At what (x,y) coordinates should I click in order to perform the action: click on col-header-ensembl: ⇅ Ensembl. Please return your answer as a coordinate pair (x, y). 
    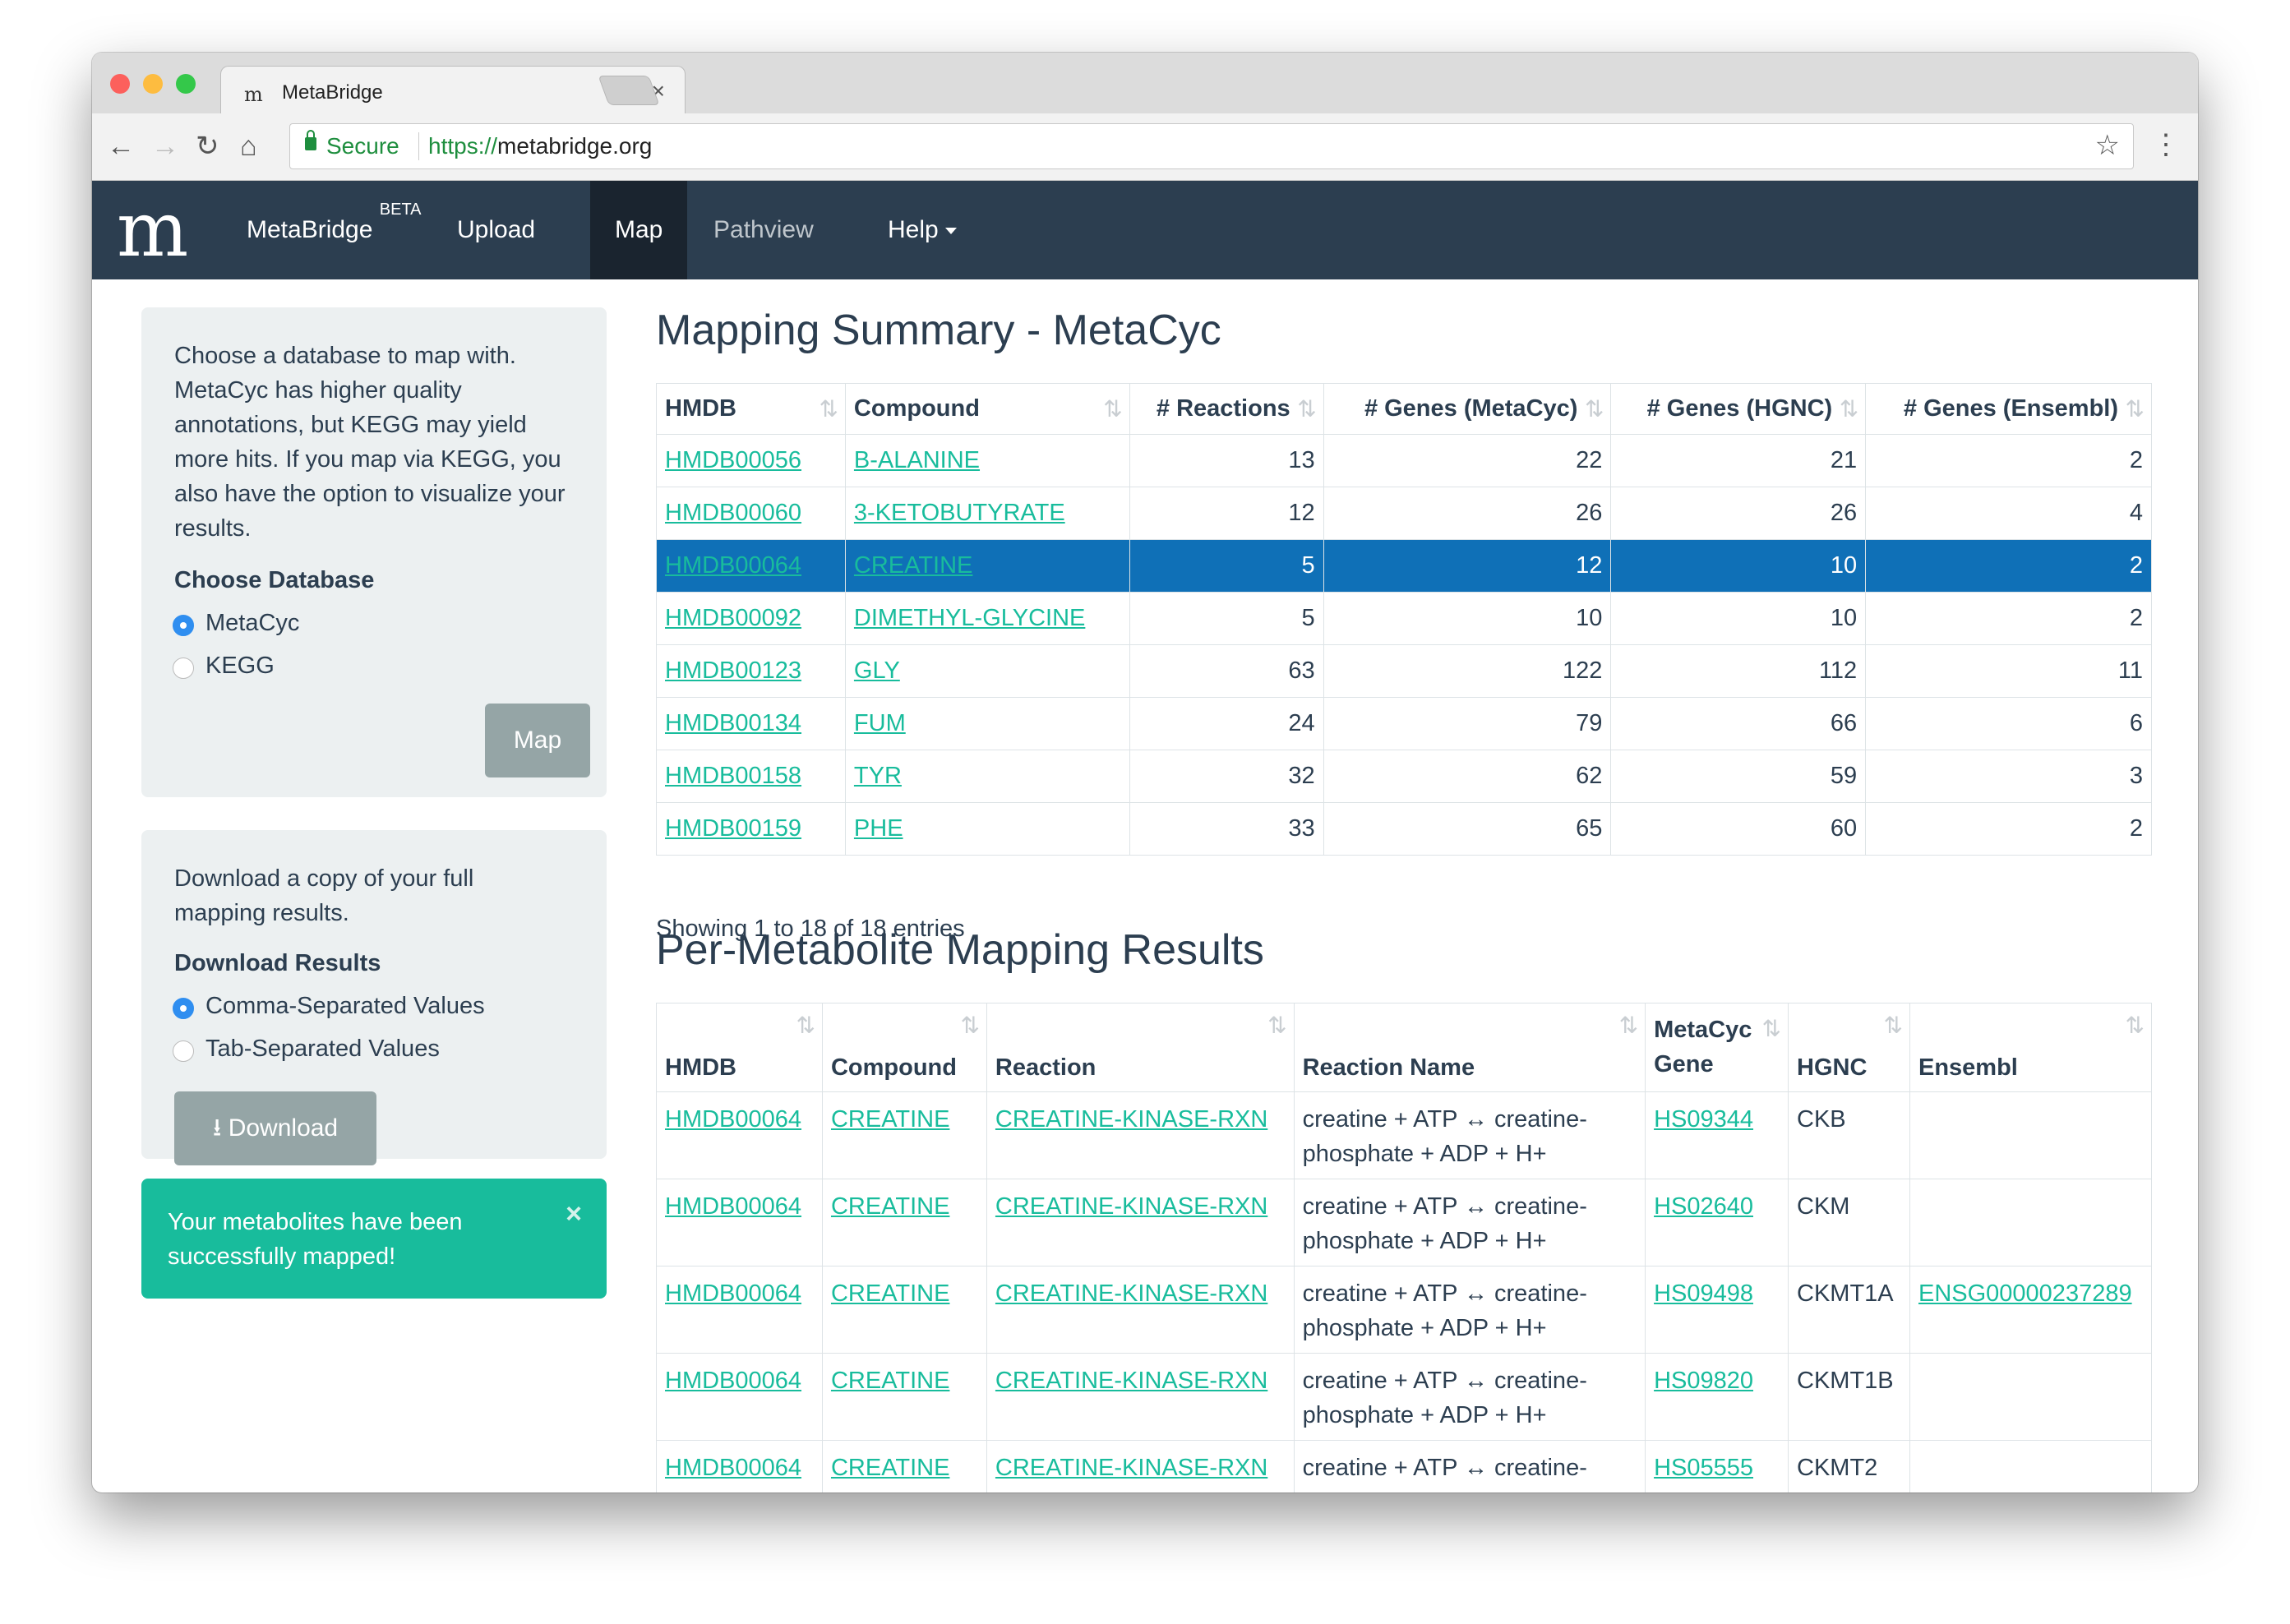
    Looking at the image, I should click on (2030, 1047).